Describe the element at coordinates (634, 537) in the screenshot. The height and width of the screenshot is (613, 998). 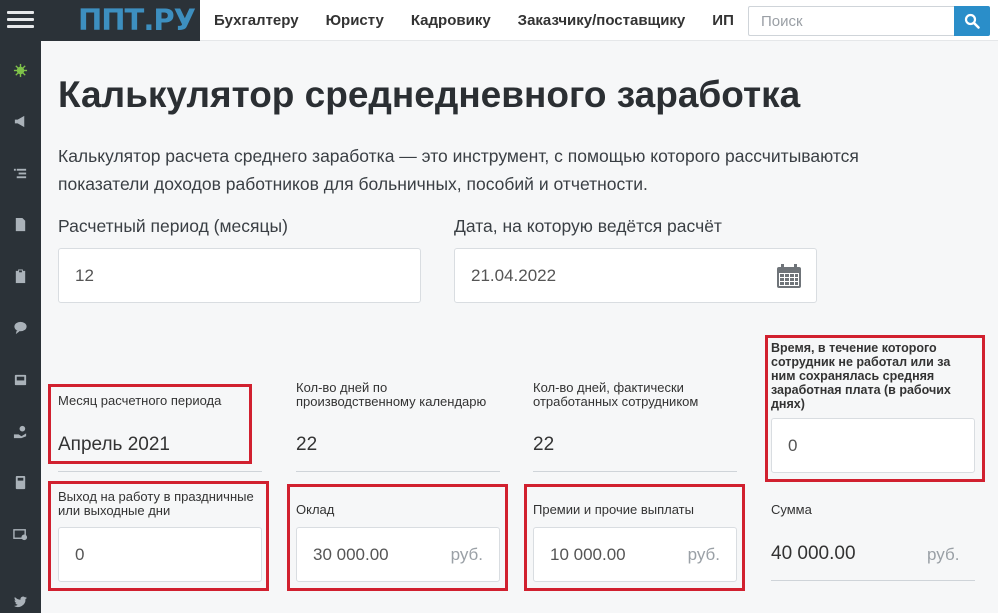
I see `highlight-bonus` at that location.